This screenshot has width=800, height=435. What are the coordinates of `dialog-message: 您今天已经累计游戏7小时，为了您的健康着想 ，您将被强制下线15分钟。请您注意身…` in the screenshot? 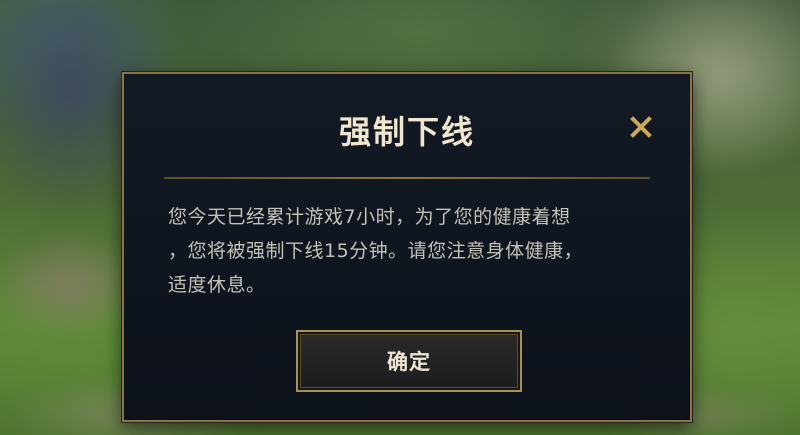 It's located at (409, 251).